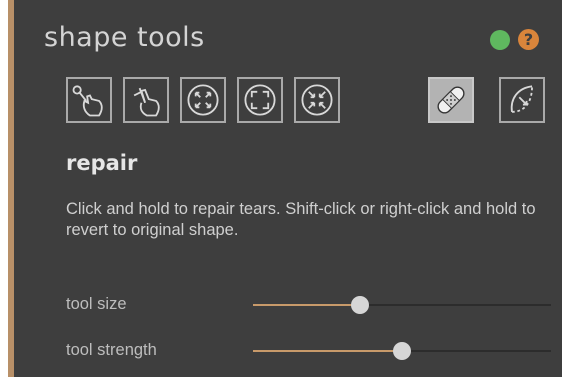 Image resolution: width=567 pixels, height=377 pixels. I want to click on slider-tool-size: tool size, so click(311, 307).